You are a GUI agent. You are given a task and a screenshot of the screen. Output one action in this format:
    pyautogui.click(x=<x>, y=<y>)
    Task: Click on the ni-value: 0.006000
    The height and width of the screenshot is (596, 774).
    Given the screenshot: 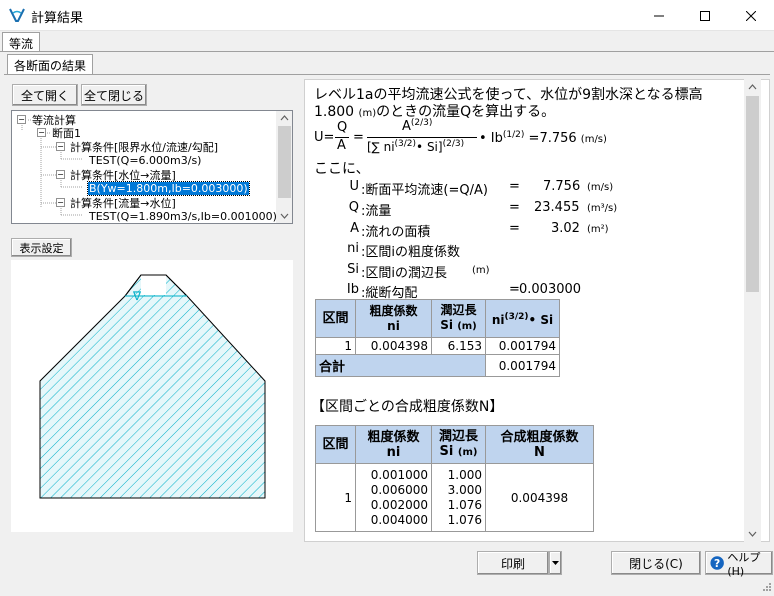 What is the action you would take?
    pyautogui.click(x=399, y=489)
    